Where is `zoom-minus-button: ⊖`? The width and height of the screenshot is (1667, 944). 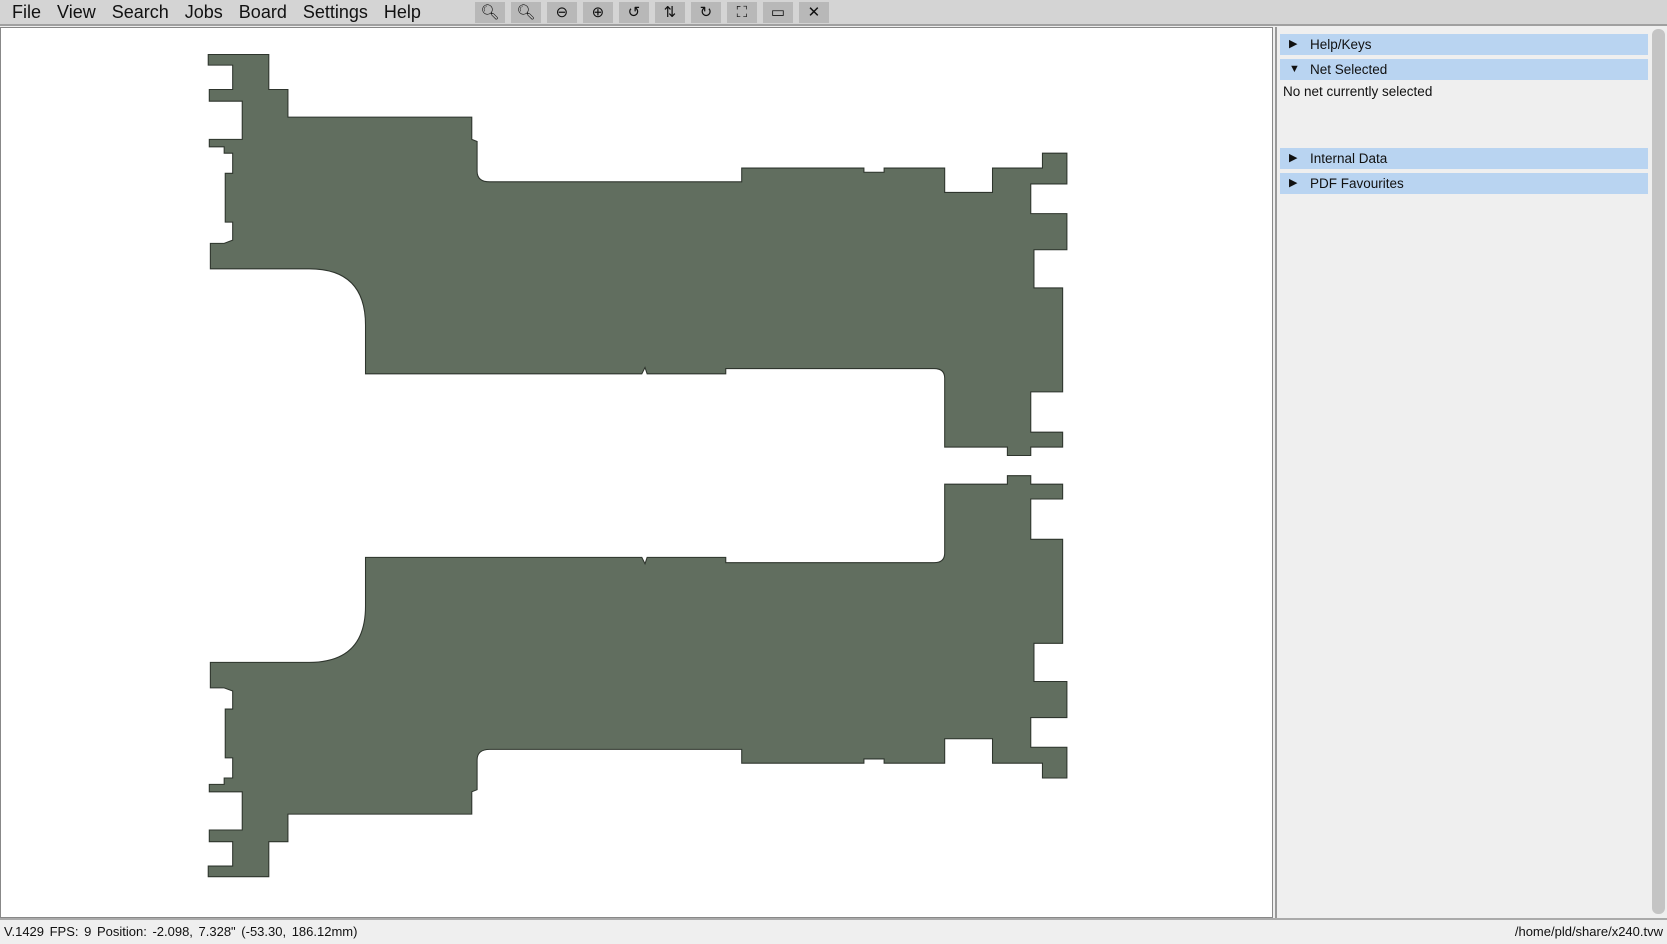 zoom-minus-button: ⊖ is located at coordinates (561, 12).